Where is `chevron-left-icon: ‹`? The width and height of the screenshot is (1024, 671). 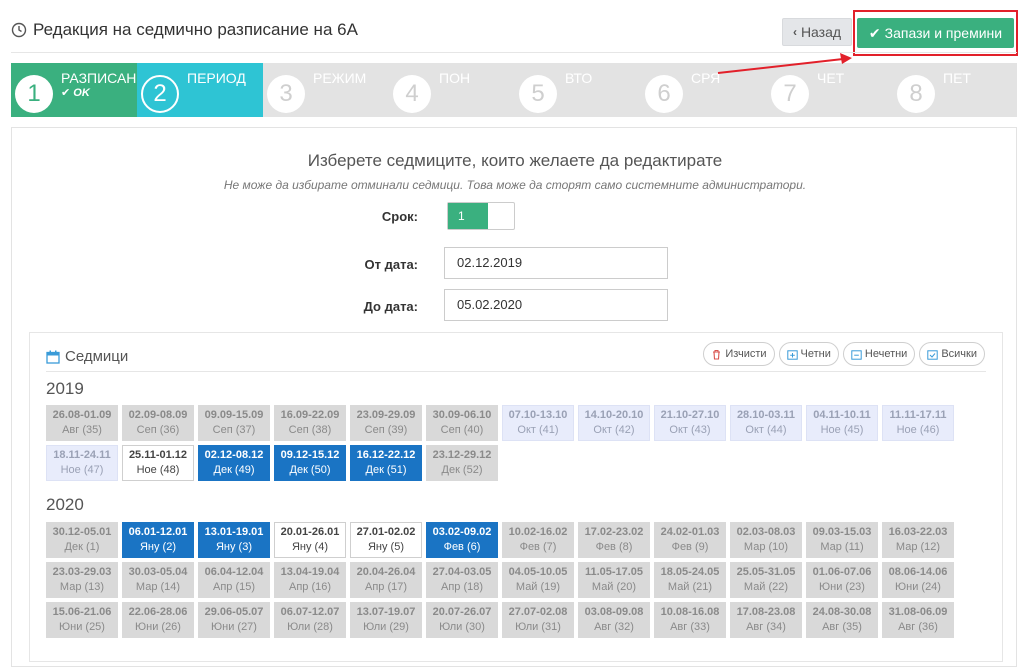 chevron-left-icon: ‹ is located at coordinates (794, 32).